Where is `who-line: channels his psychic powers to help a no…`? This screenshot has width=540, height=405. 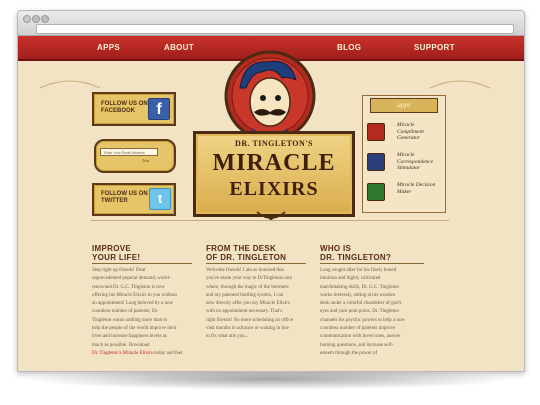
who-line: channels his psychic powers to help a no… is located at coordinates (363, 320).